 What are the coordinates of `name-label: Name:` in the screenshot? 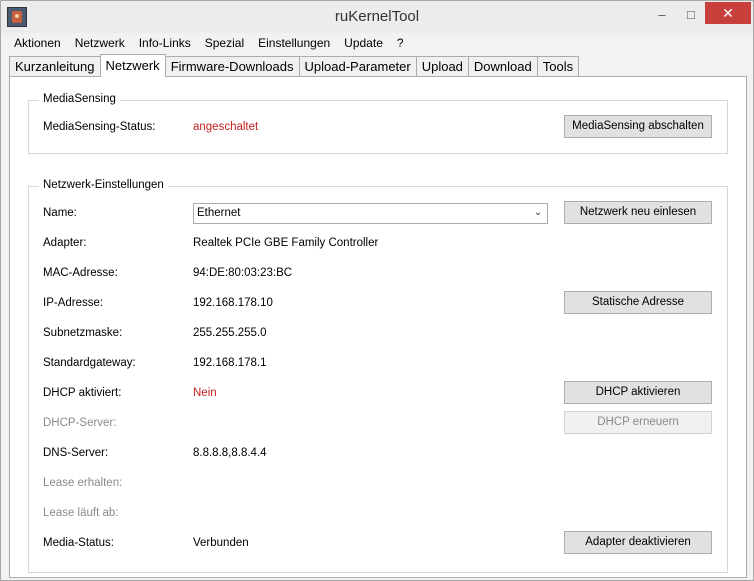 It's located at (60, 213).